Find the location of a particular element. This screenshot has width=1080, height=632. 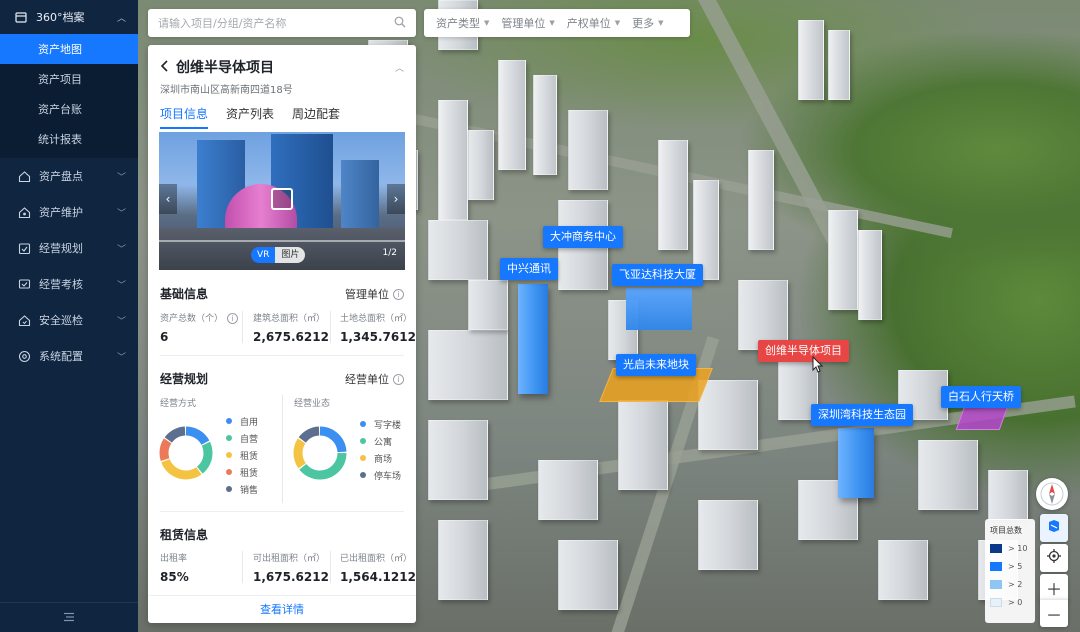

review-icon is located at coordinates (24, 284).